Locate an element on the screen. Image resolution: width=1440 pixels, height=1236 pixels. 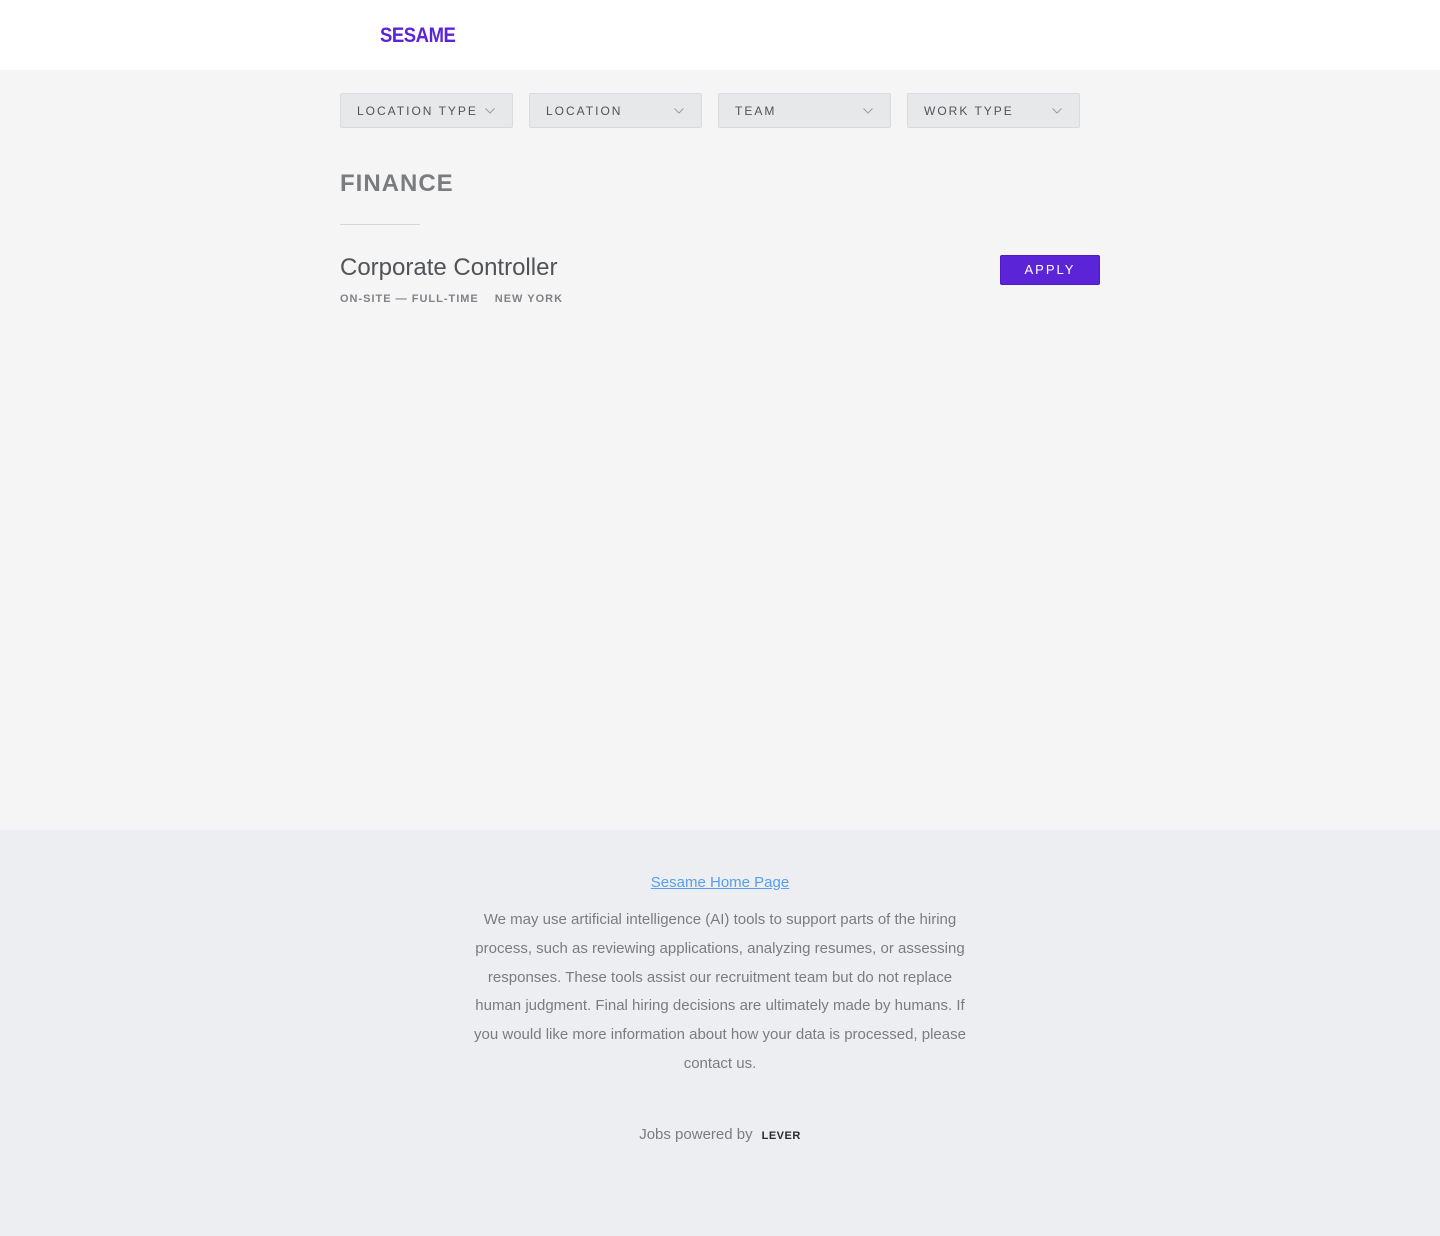
powered-by-text: Jobs powered by is located at coordinates (696, 1134).